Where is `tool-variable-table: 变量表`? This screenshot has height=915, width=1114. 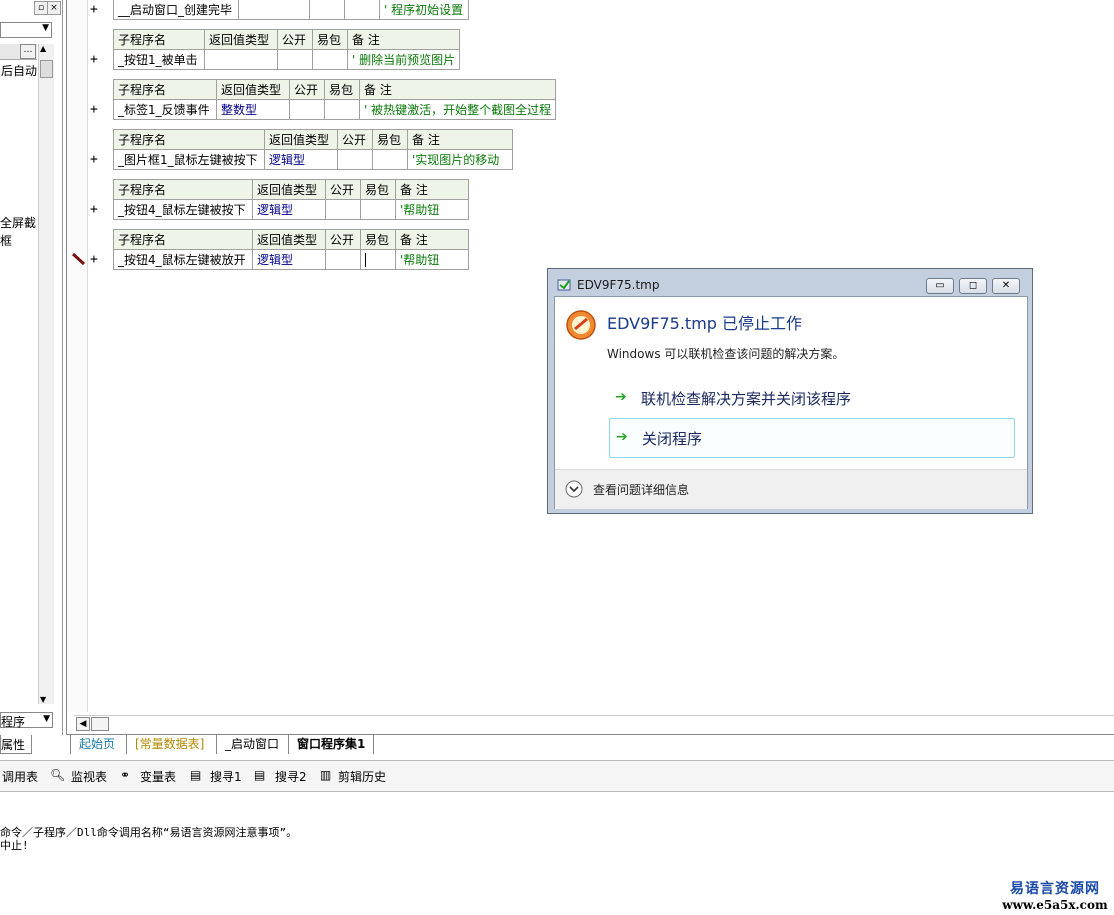
tool-variable-table: 变量表 is located at coordinates (158, 776).